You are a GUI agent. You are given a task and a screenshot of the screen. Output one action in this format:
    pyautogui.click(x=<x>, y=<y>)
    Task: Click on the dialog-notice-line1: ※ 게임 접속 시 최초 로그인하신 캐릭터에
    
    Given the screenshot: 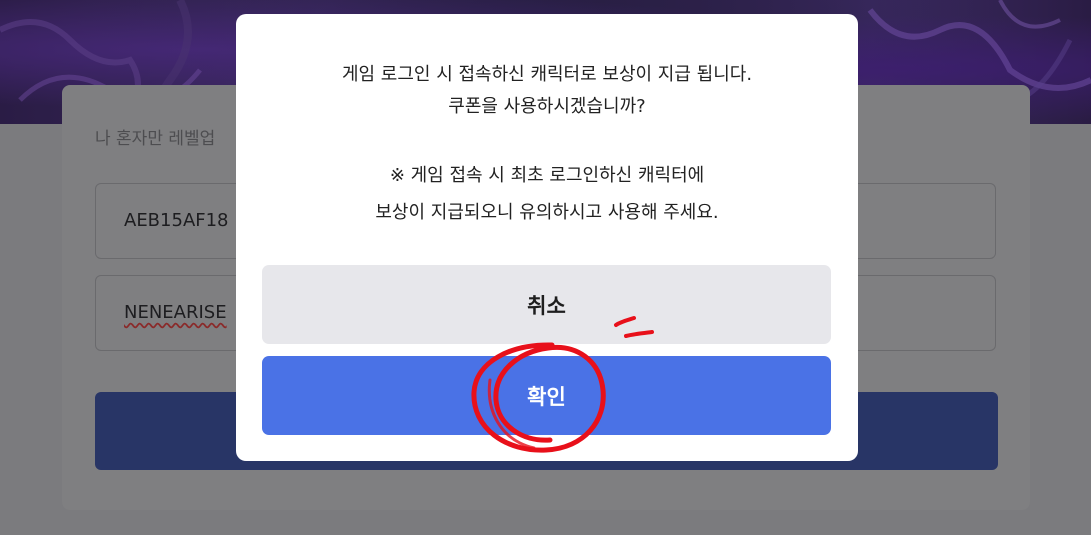 What is the action you would take?
    pyautogui.click(x=547, y=175)
    